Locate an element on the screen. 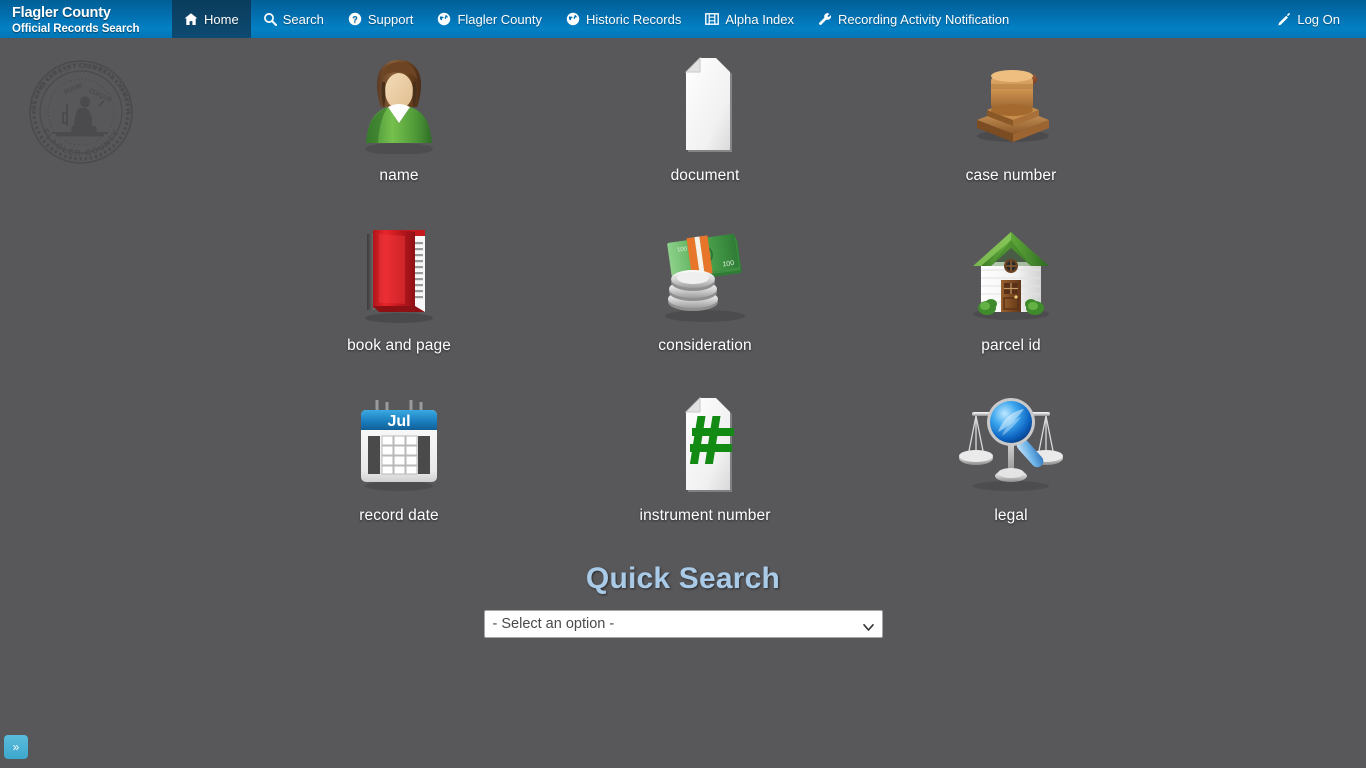 The image size is (1366, 768). scales-magnifier-icon is located at coordinates (1011, 444).